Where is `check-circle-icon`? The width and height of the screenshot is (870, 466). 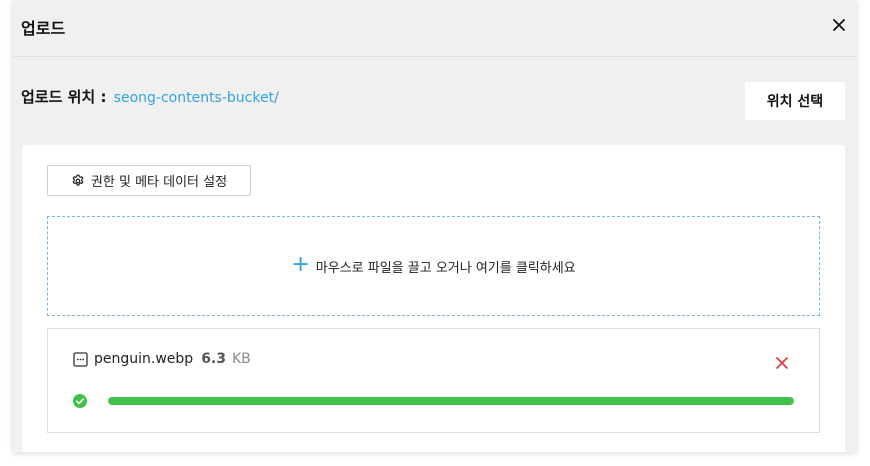
check-circle-icon is located at coordinates (80, 401).